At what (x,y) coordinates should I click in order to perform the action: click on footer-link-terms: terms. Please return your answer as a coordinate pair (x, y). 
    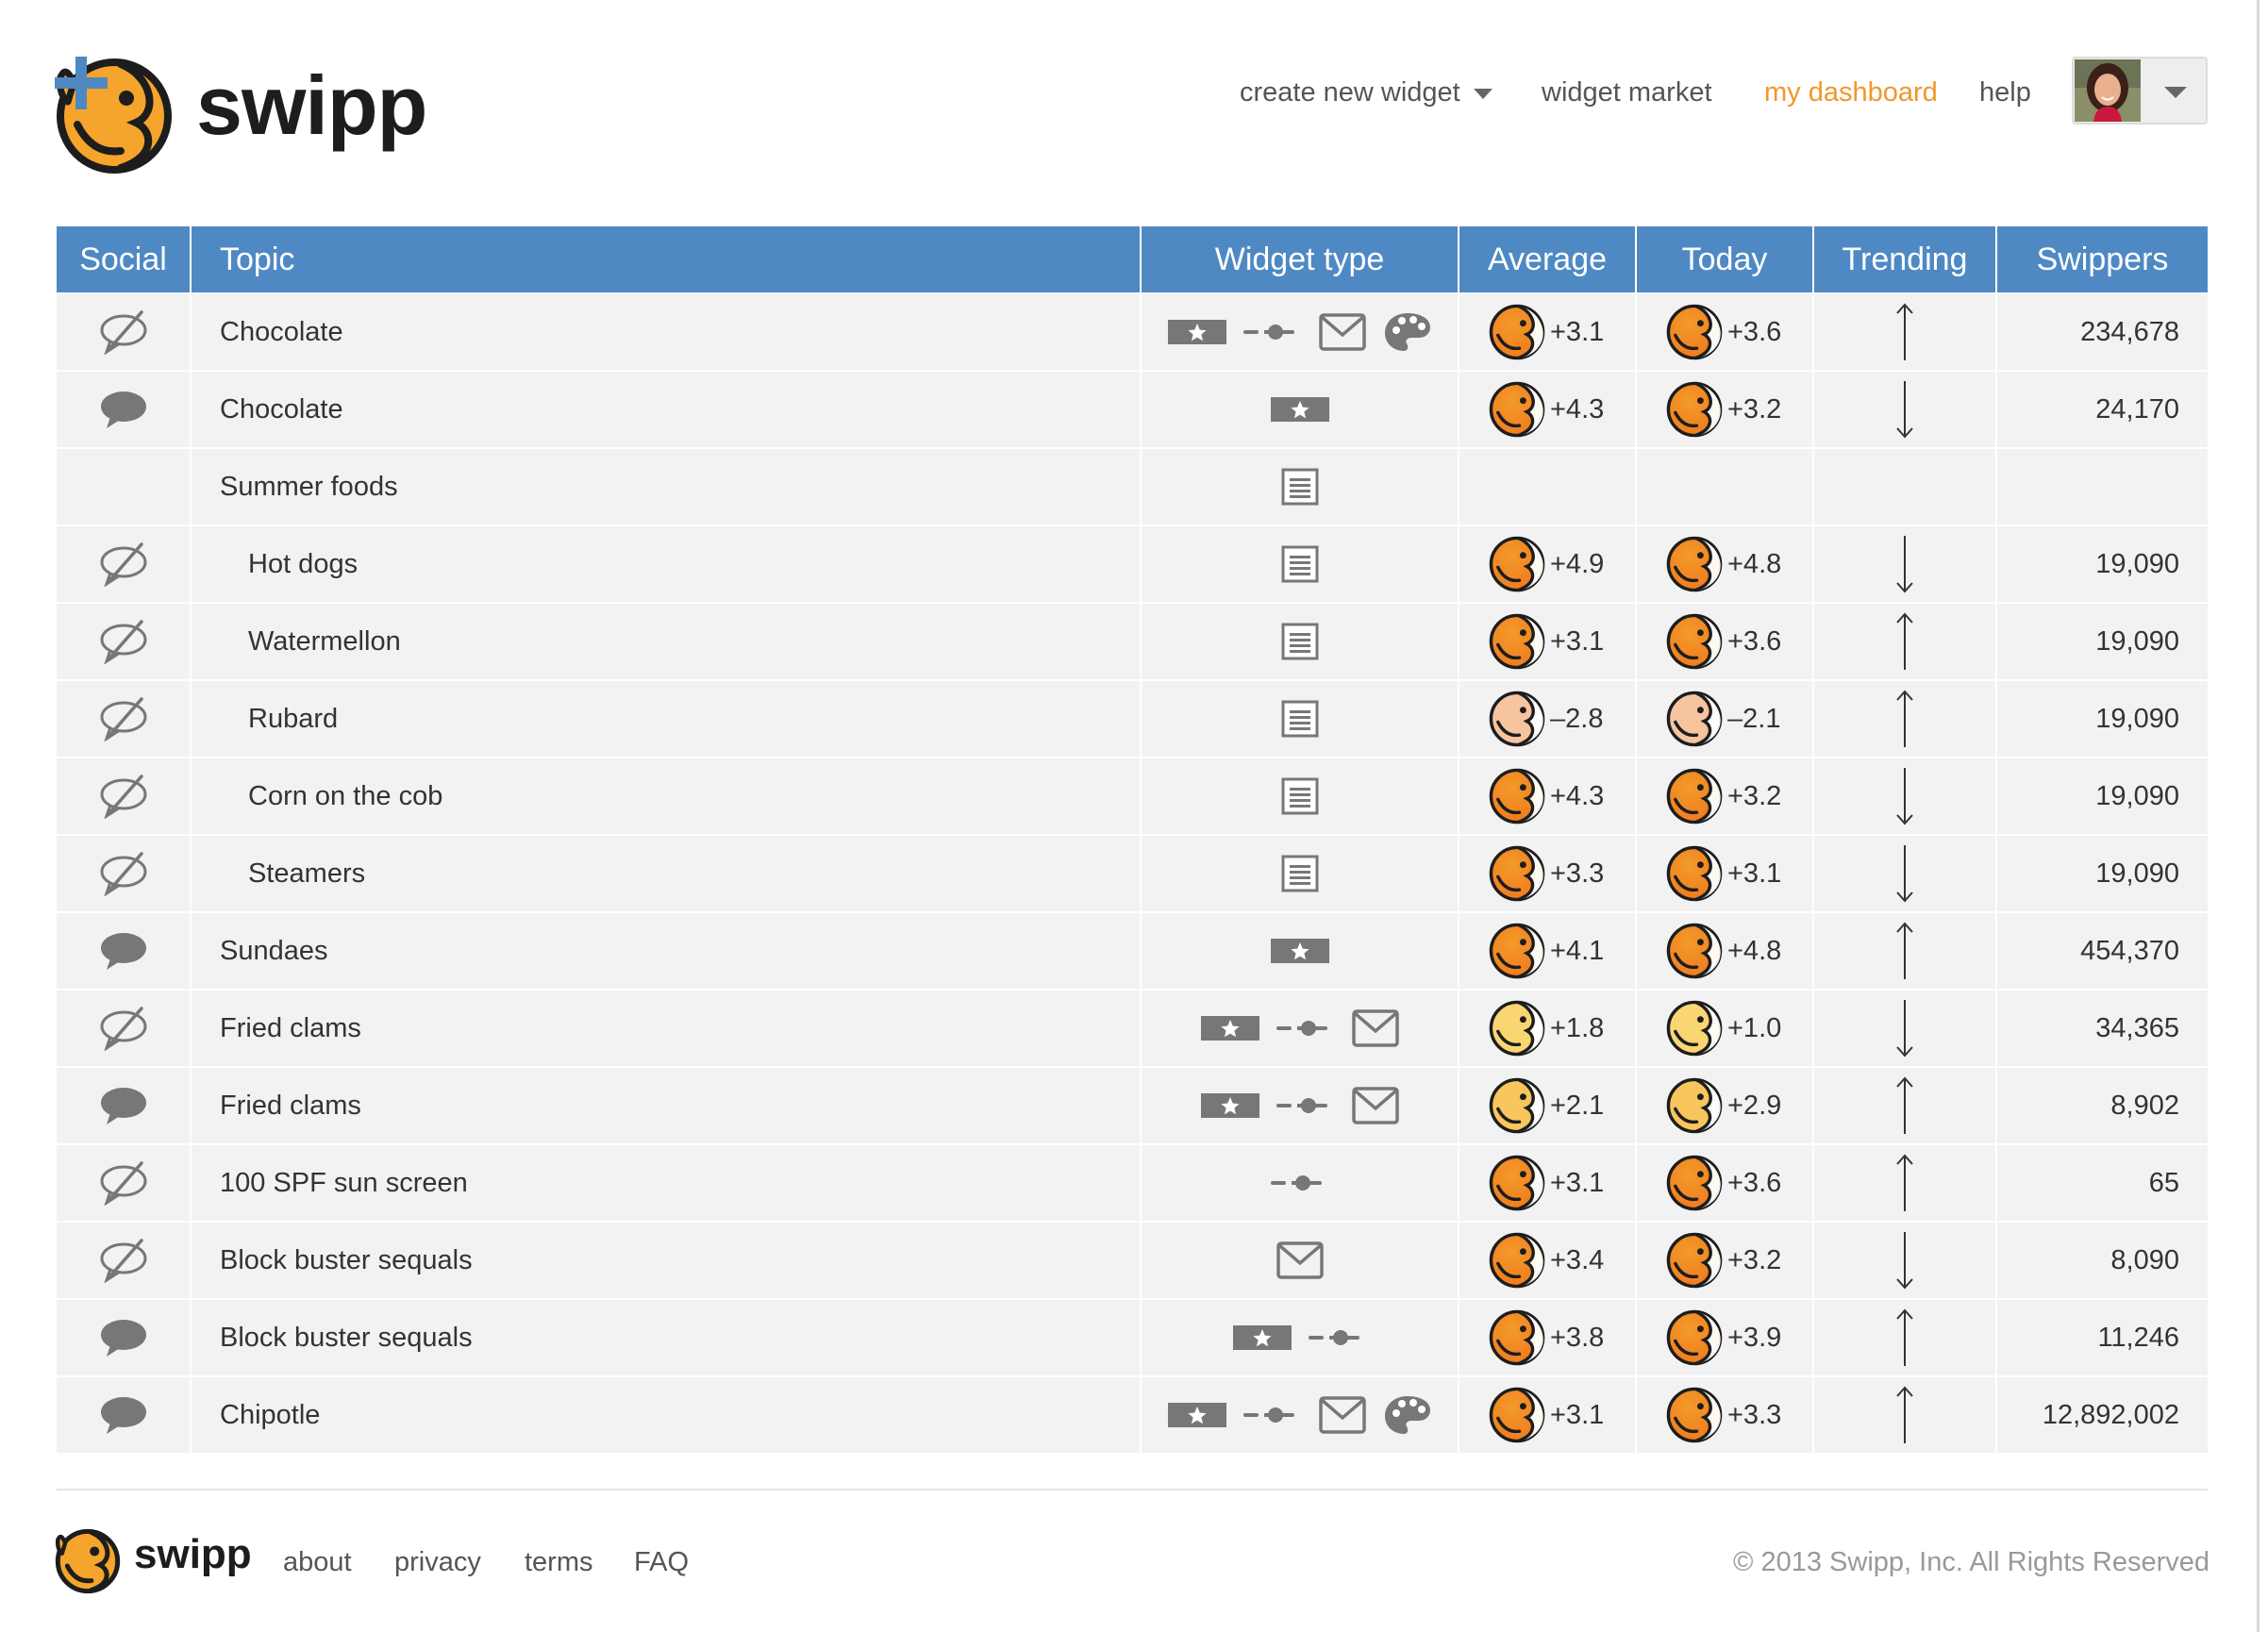
    Looking at the image, I should click on (559, 1562).